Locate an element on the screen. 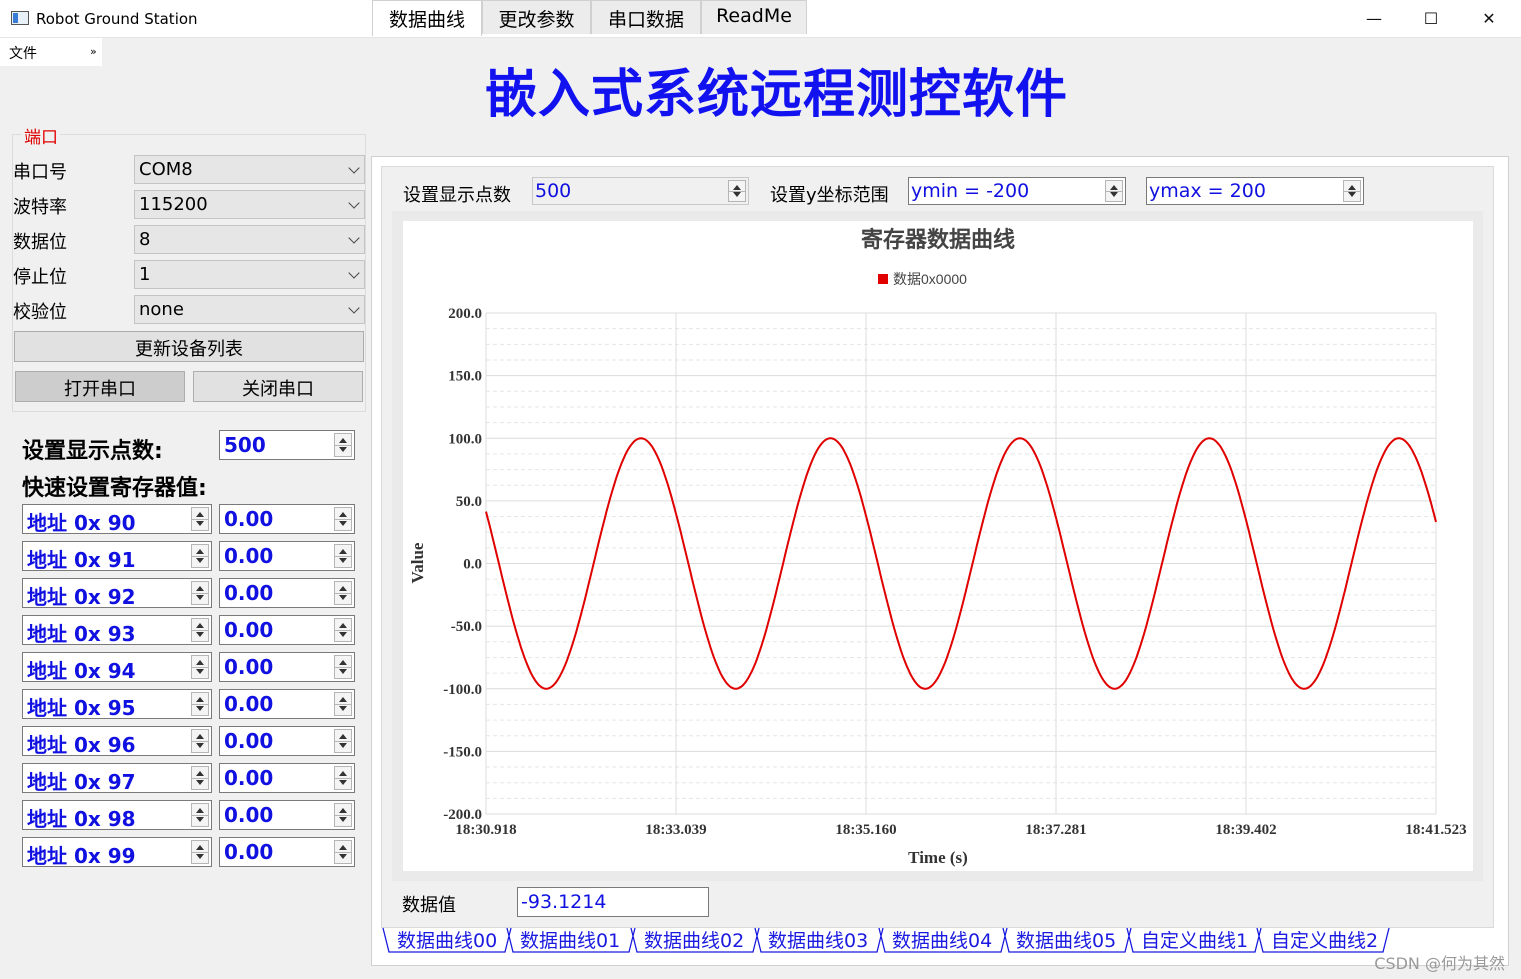 This screenshot has height=979, width=1521. stop-bits-select: 1 is located at coordinates (249, 274).